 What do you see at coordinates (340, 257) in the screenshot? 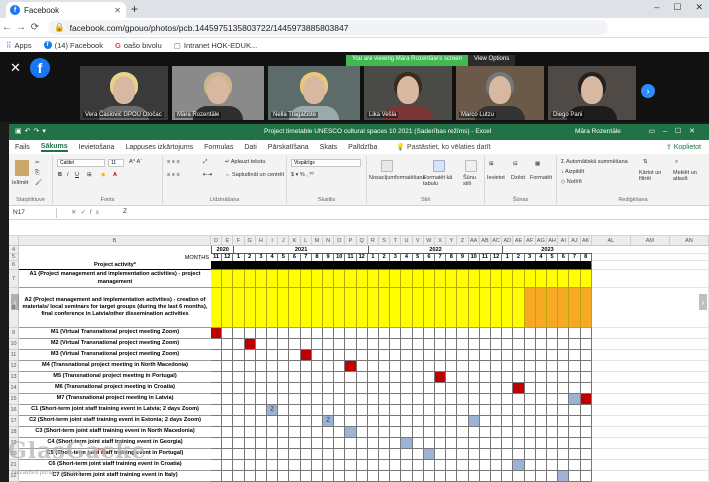
I see `month-cell: 10` at bounding box center [340, 257].